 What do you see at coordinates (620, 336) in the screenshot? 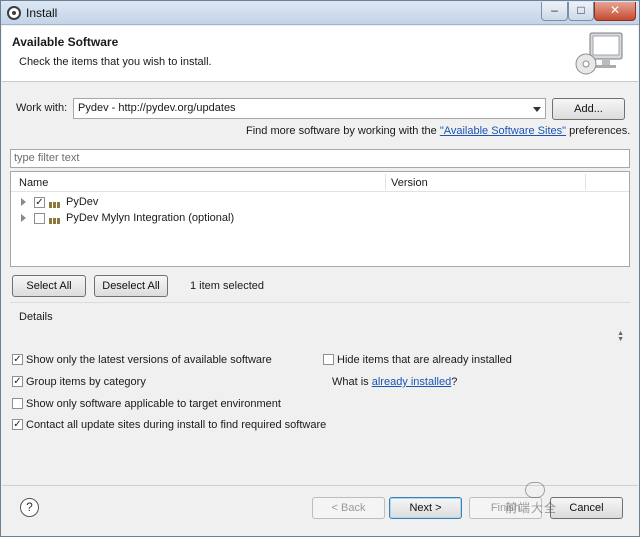
I see `details-scrollbar: ▲ ▼` at bounding box center [620, 336].